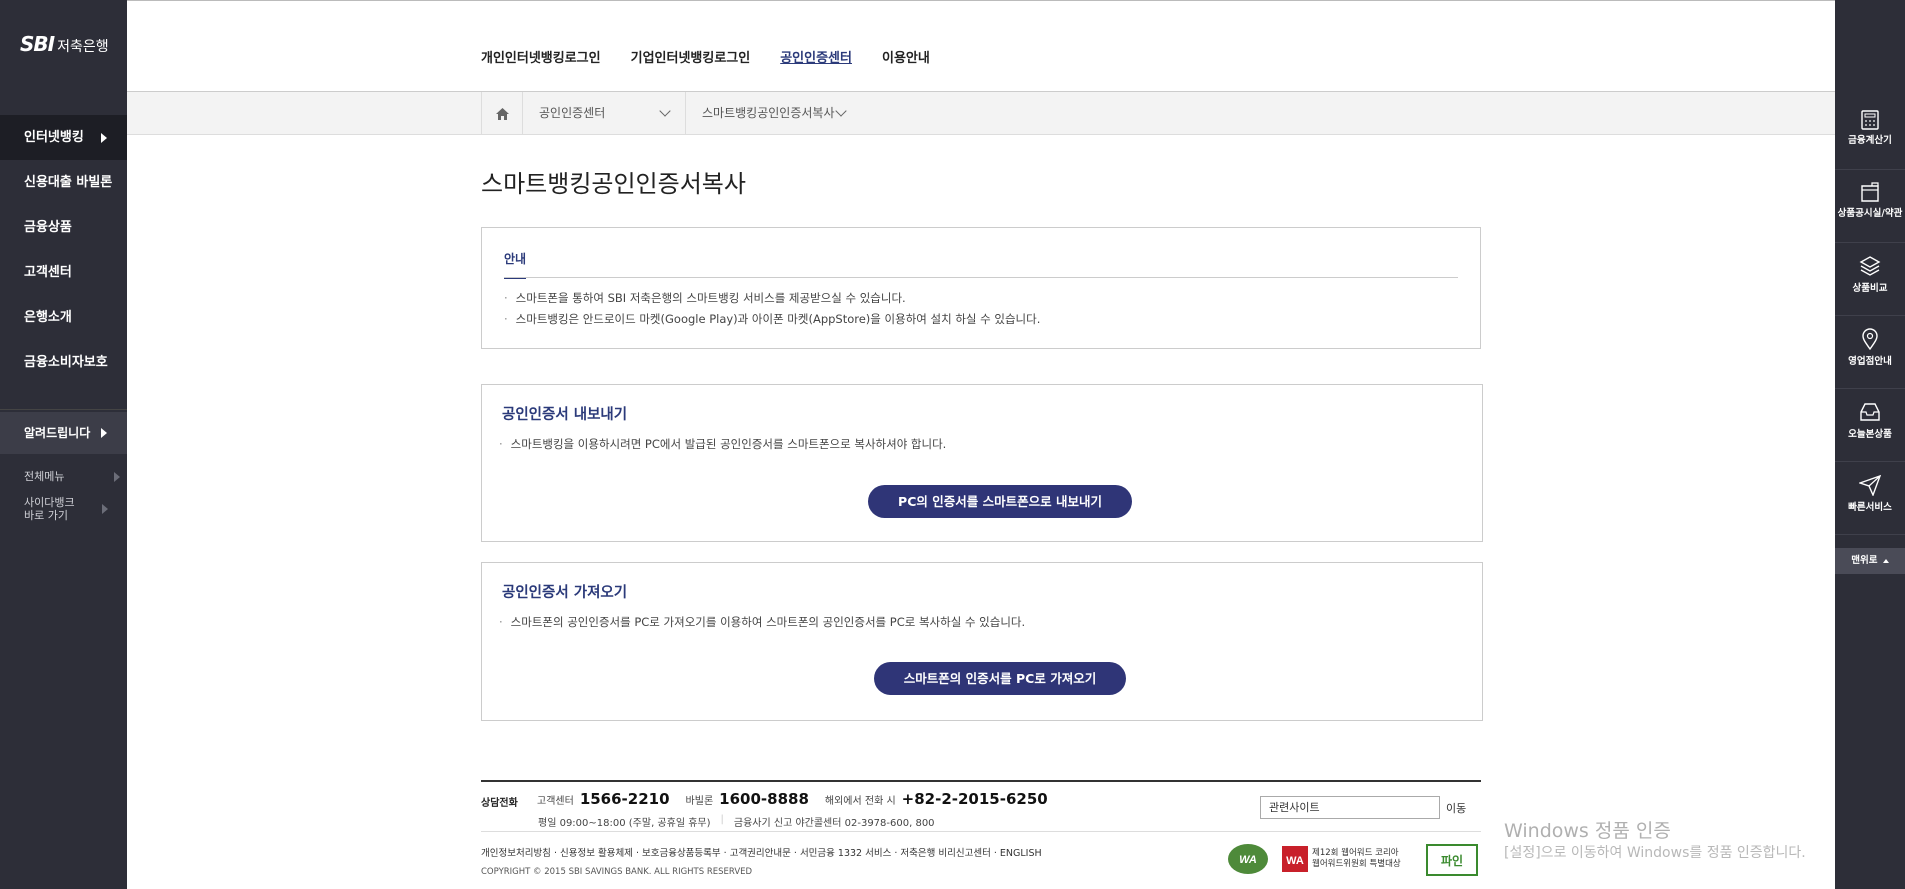 The height and width of the screenshot is (889, 1905). What do you see at coordinates (57, 433) in the screenshot?
I see `notice-label: 알려드립니다` at bounding box center [57, 433].